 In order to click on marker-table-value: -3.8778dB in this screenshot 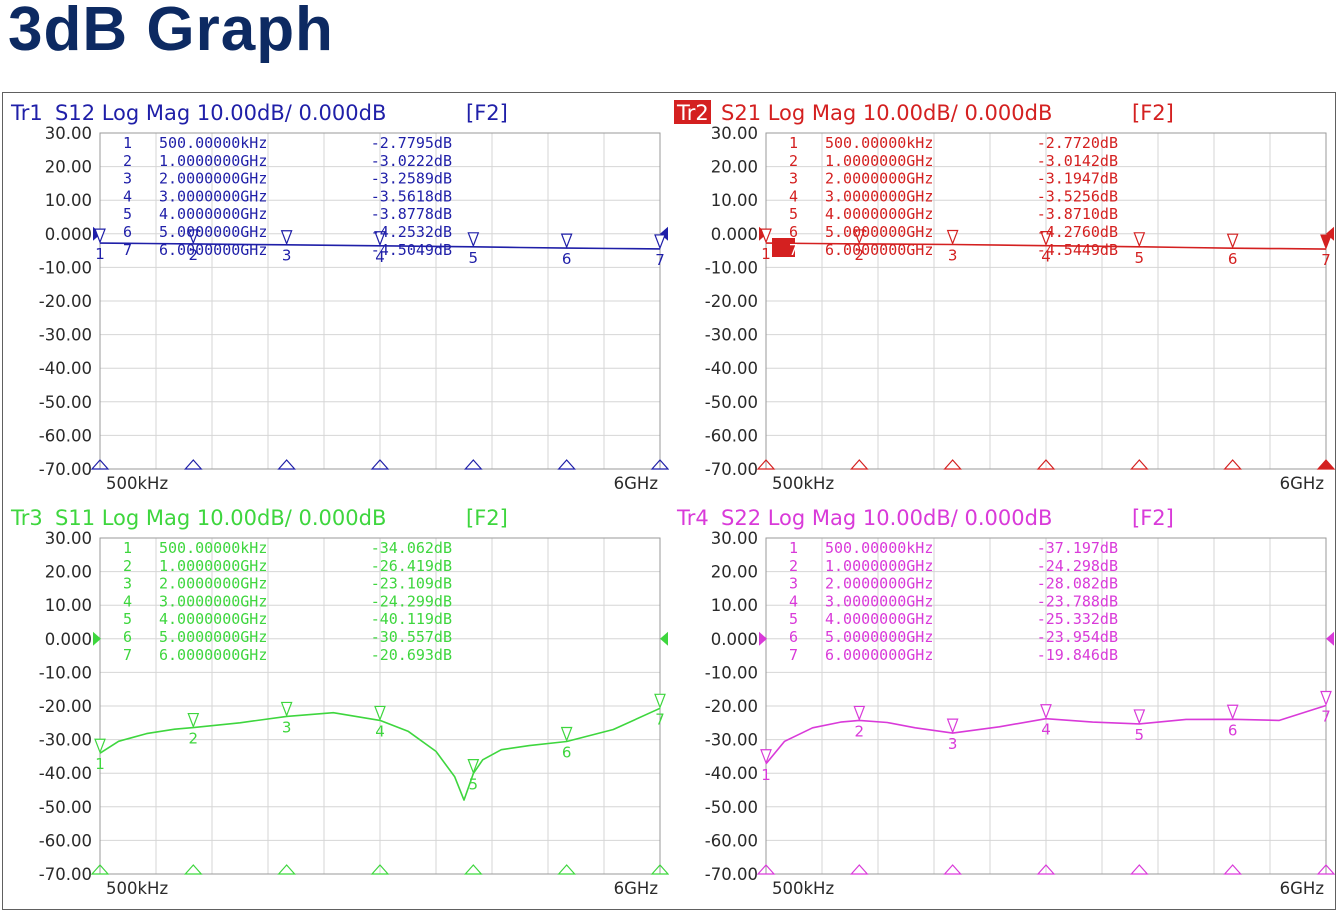, I will do `click(411, 214)`.